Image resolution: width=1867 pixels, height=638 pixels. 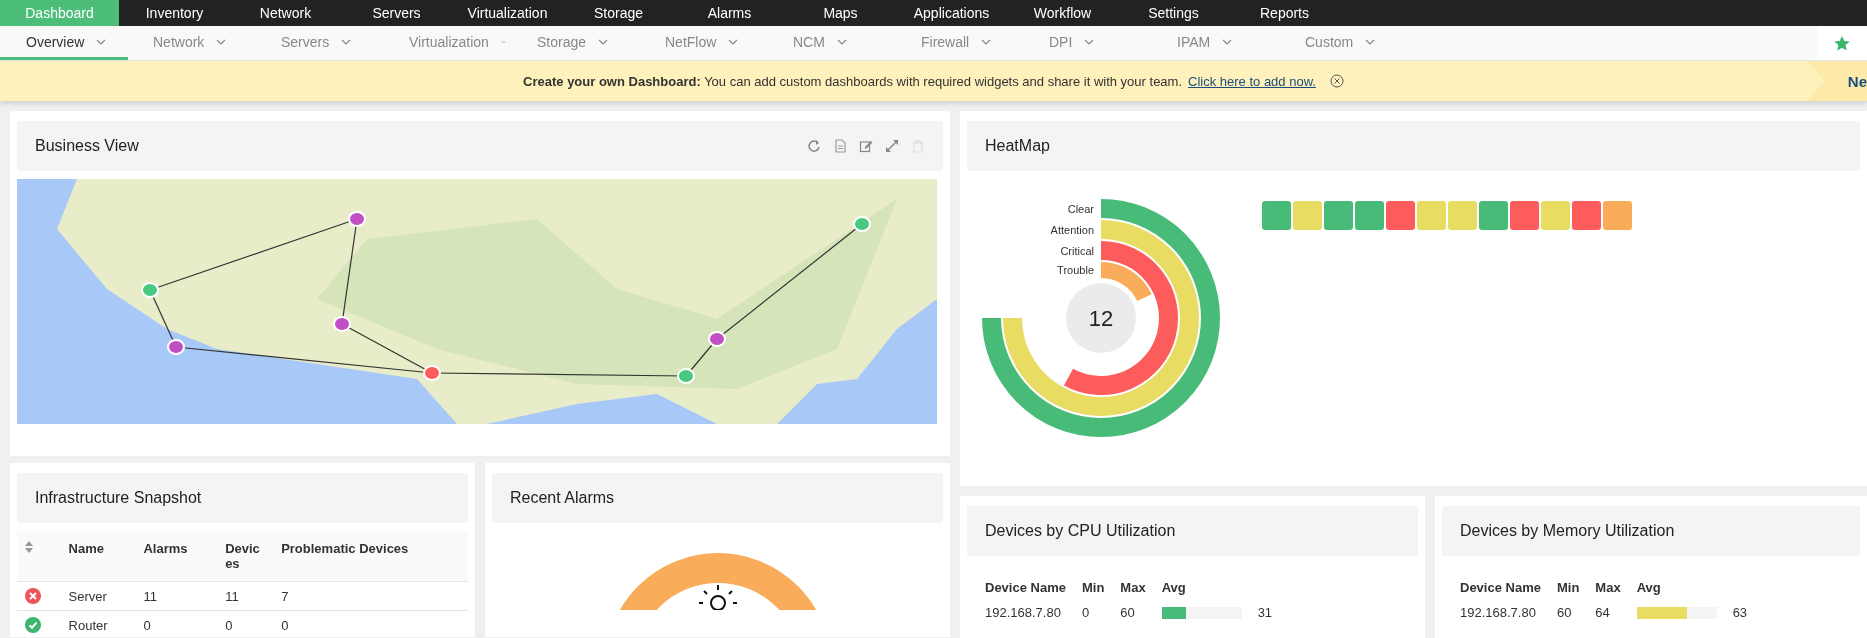 I want to click on sort-icon, so click(x=29, y=547).